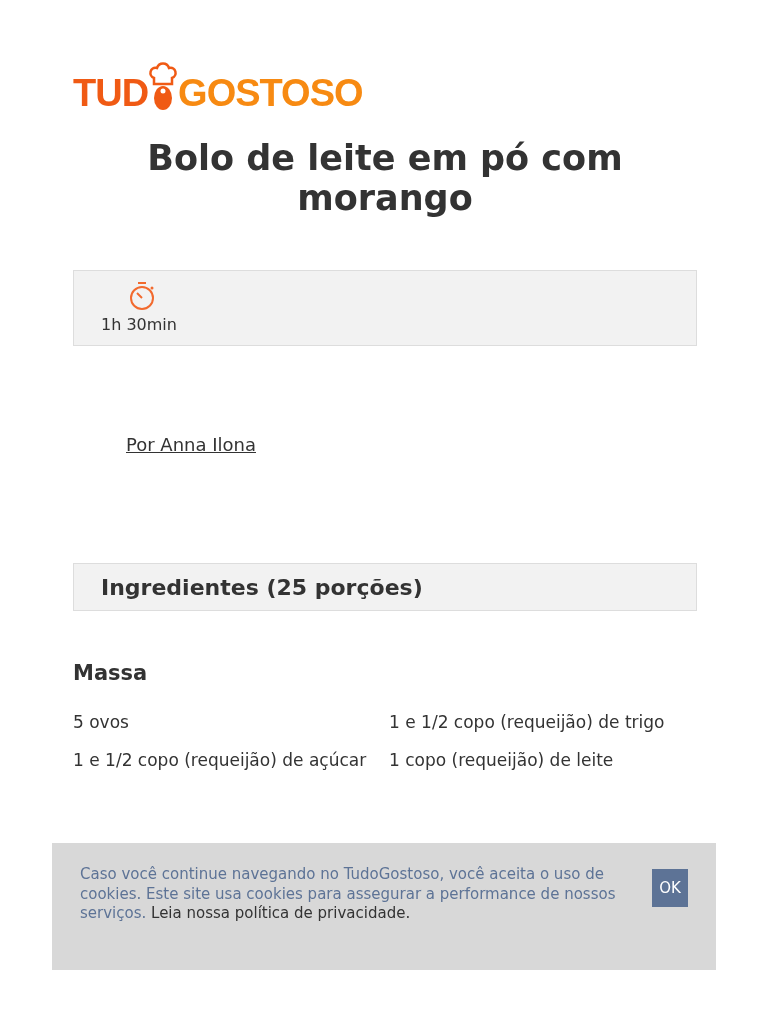 Image resolution: width=768 pixels, height=1024 pixels. I want to click on chef-hat-icon, so click(163, 87).